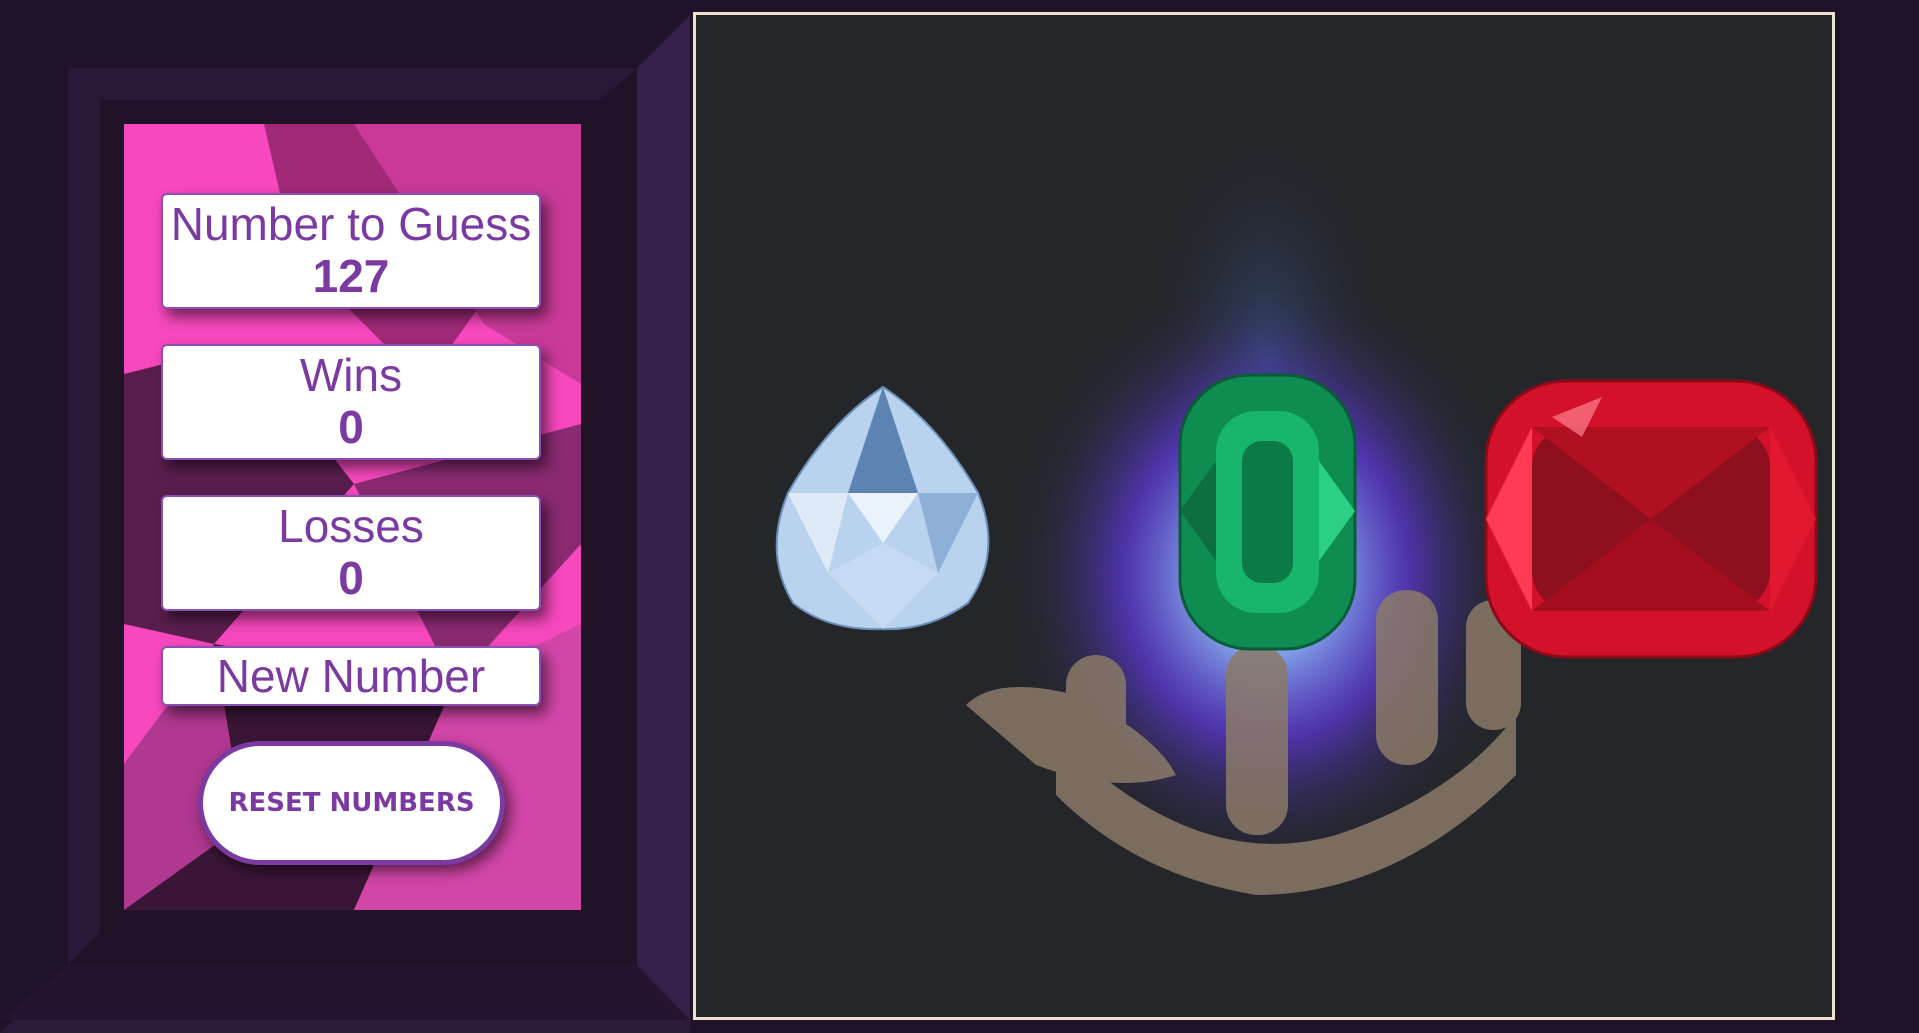 This screenshot has height=1033, width=1919. I want to click on losses-box: Losses 0, so click(351, 553).